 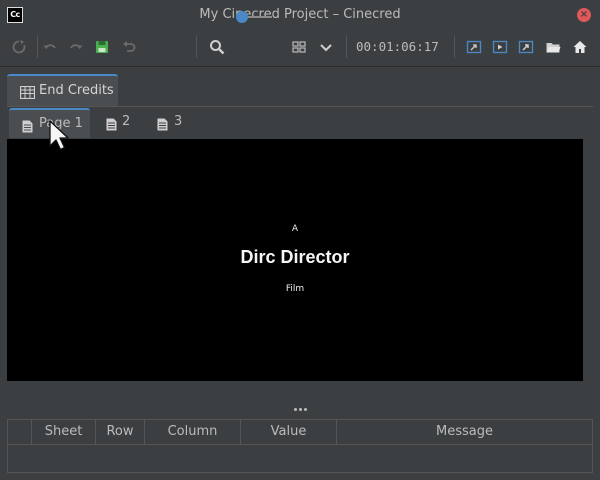 What do you see at coordinates (217, 47) in the screenshot?
I see `zoom-icon` at bounding box center [217, 47].